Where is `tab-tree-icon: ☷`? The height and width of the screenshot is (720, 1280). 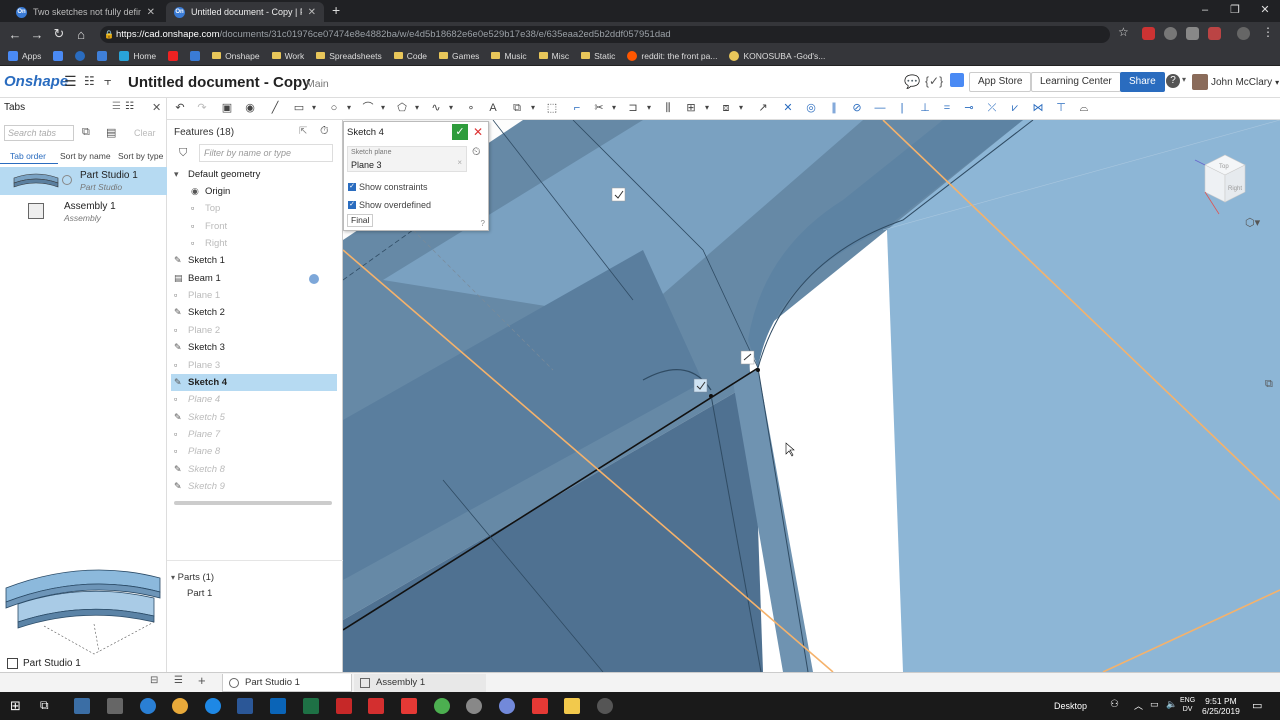 tab-tree-icon: ☷ is located at coordinates (129, 106).